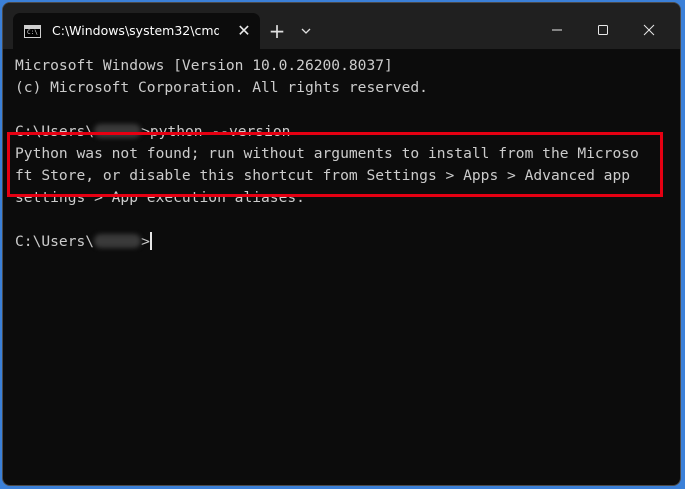 The image size is (685, 489). What do you see at coordinates (343, 132) in the screenshot?
I see `command-line: C:\Users\ >python --version` at bounding box center [343, 132].